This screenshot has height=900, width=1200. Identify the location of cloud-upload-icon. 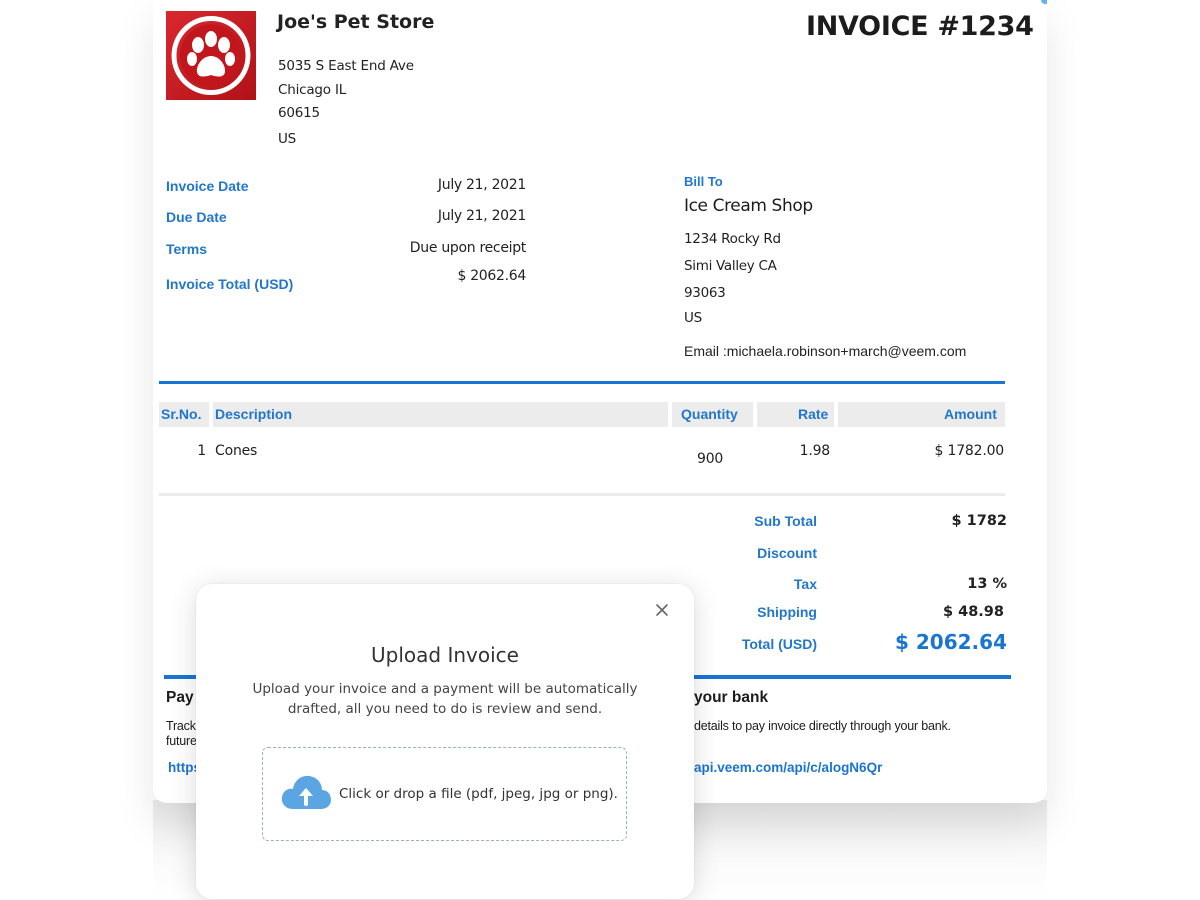
(306, 792).